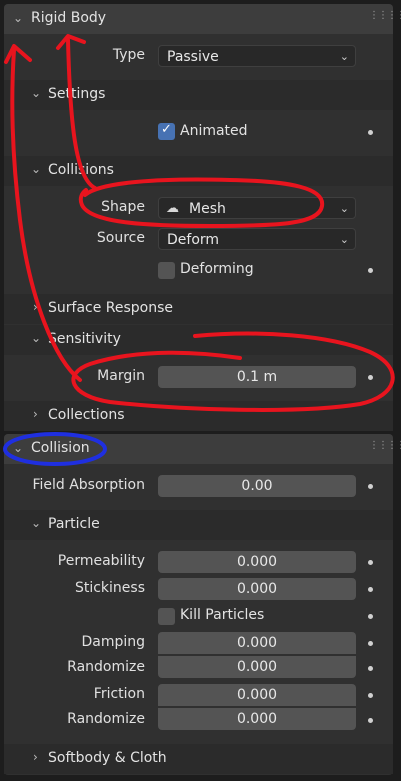 The image size is (401, 781). Describe the element at coordinates (257, 239) in the screenshot. I see `source-dropdown: Deform ⌄` at that location.